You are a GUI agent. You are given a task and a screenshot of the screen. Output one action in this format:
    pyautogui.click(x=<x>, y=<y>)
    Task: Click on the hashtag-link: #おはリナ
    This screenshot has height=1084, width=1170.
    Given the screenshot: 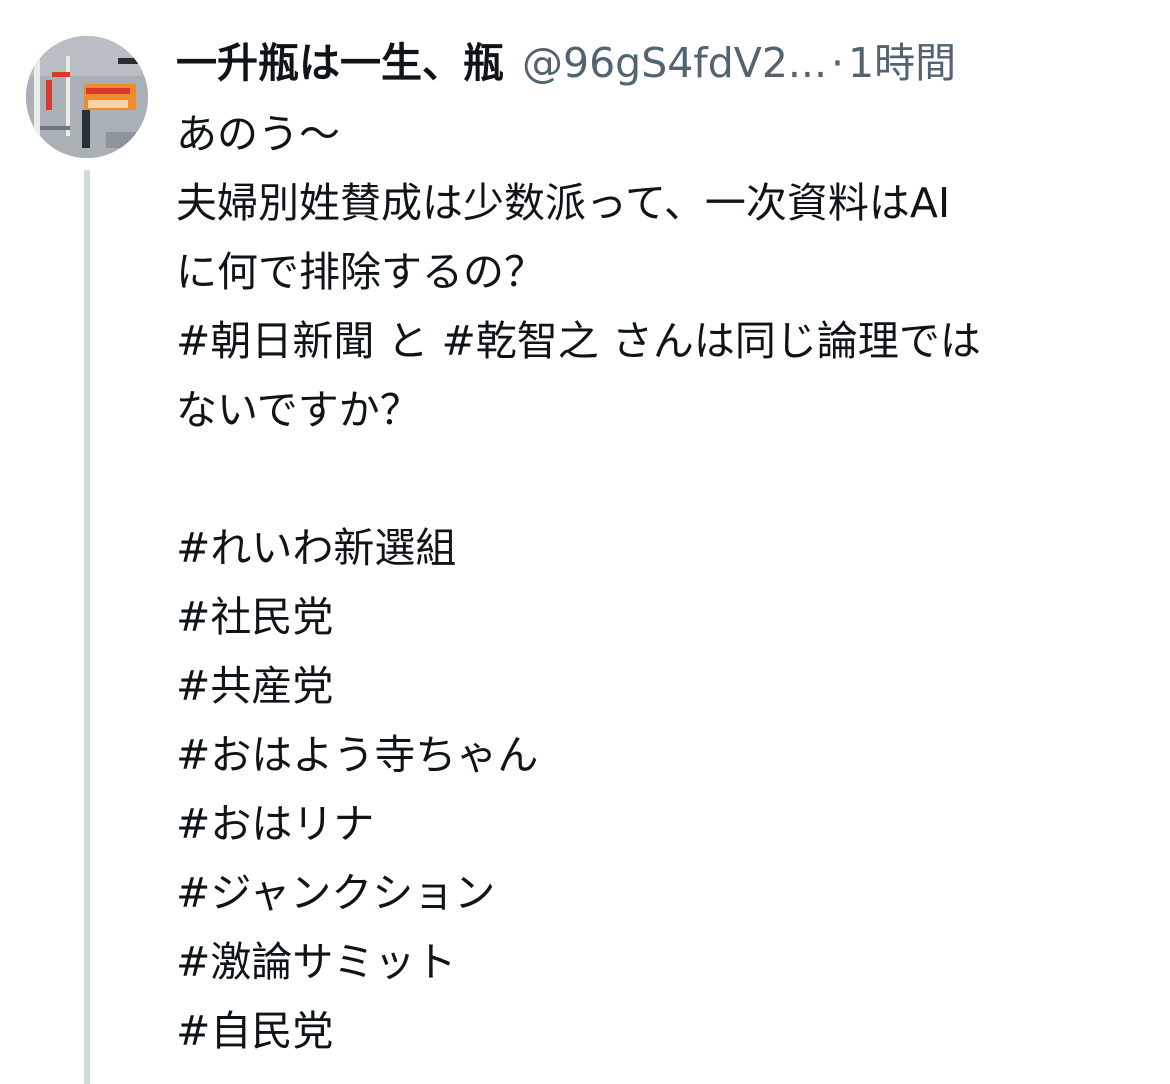 What is the action you would take?
    pyautogui.click(x=661, y=824)
    